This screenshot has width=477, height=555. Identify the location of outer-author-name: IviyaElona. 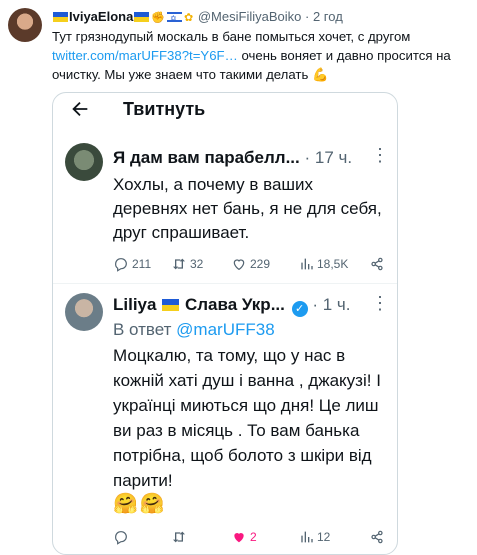
(101, 16).